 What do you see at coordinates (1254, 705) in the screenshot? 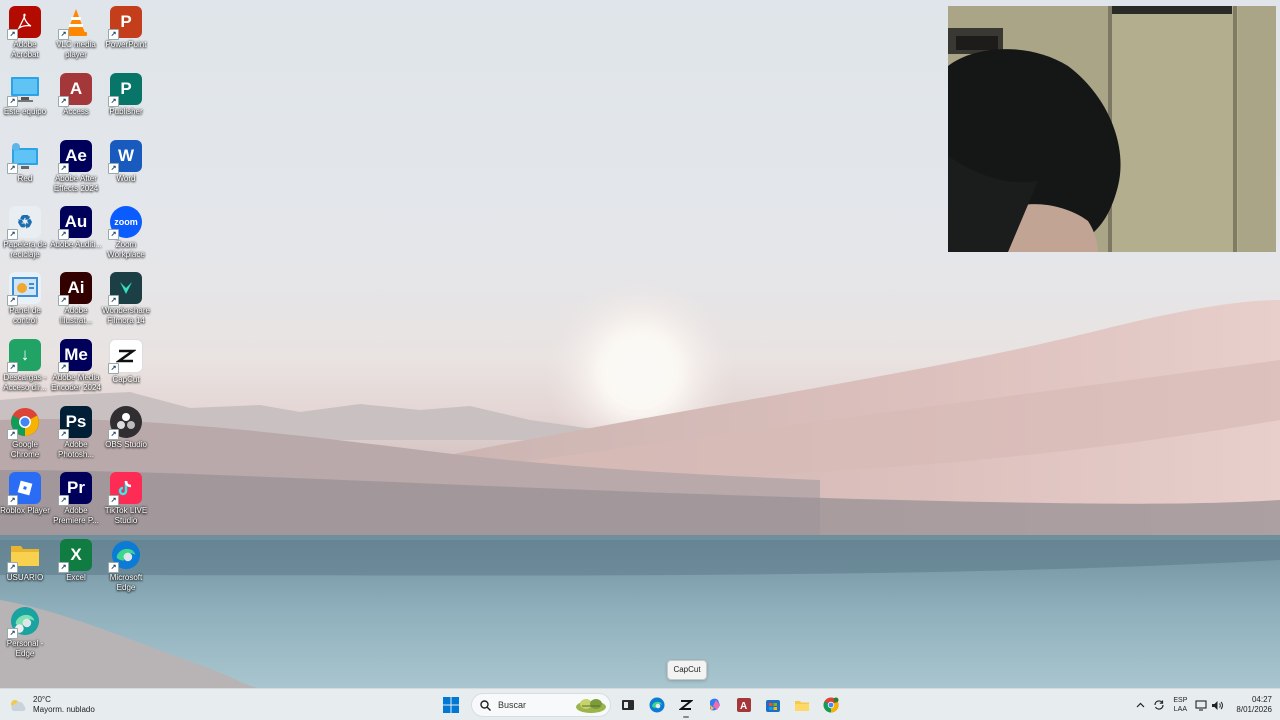
I see `taskbar-clock: 04:27 8/01/2026` at bounding box center [1254, 705].